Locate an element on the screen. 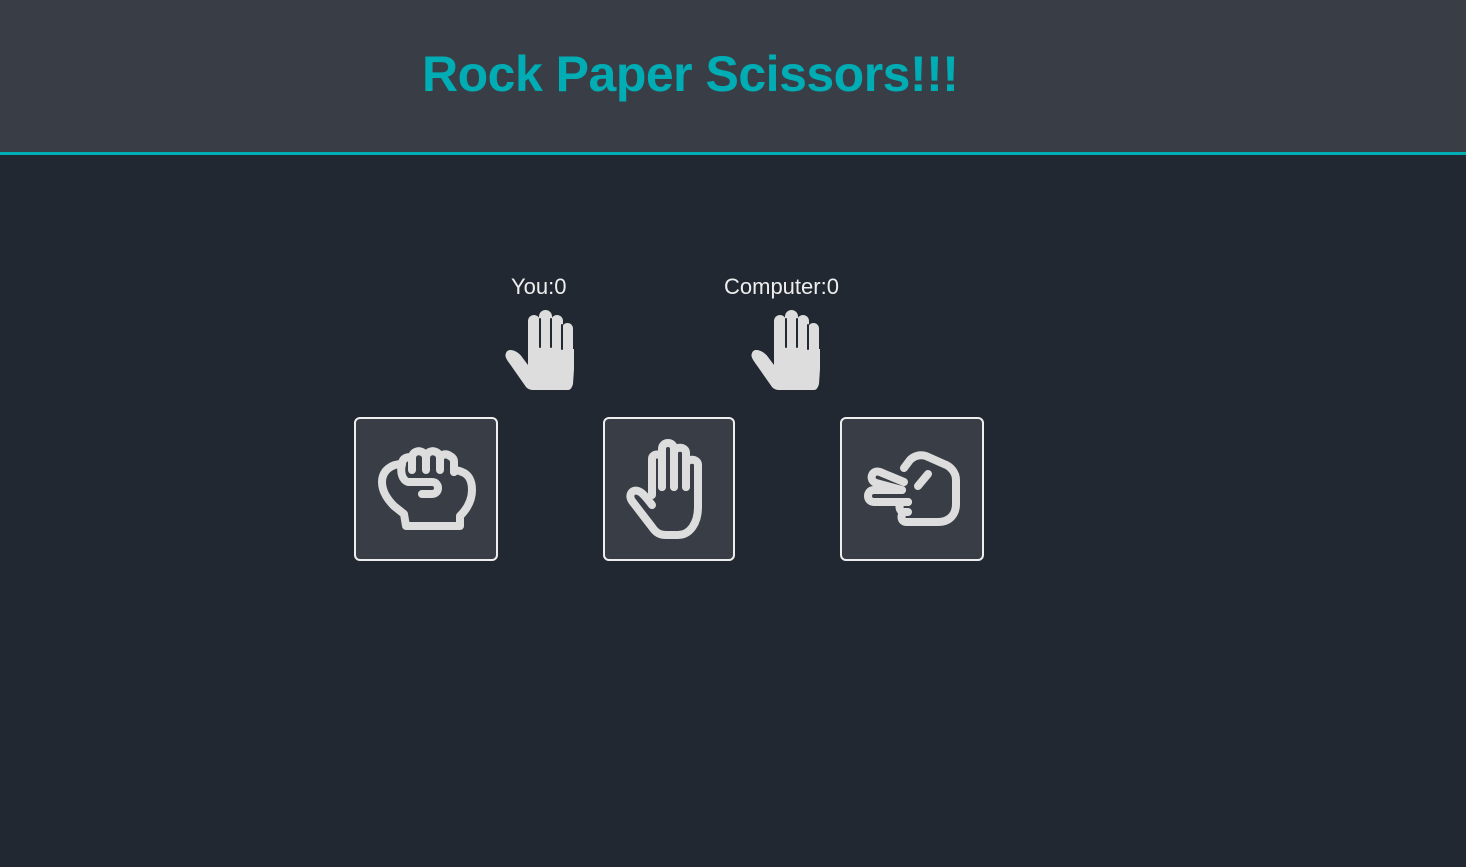  paper-button is located at coordinates (669, 489).